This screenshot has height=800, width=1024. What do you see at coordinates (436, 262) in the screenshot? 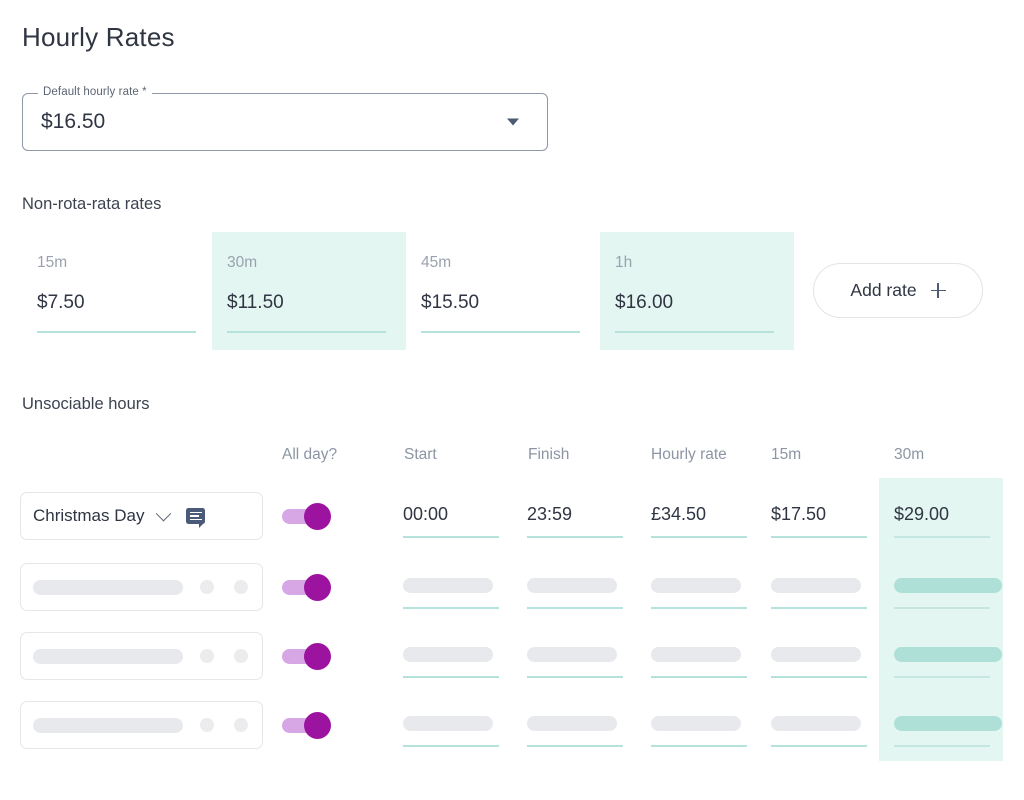
I see `rate-cell-label: 45m` at bounding box center [436, 262].